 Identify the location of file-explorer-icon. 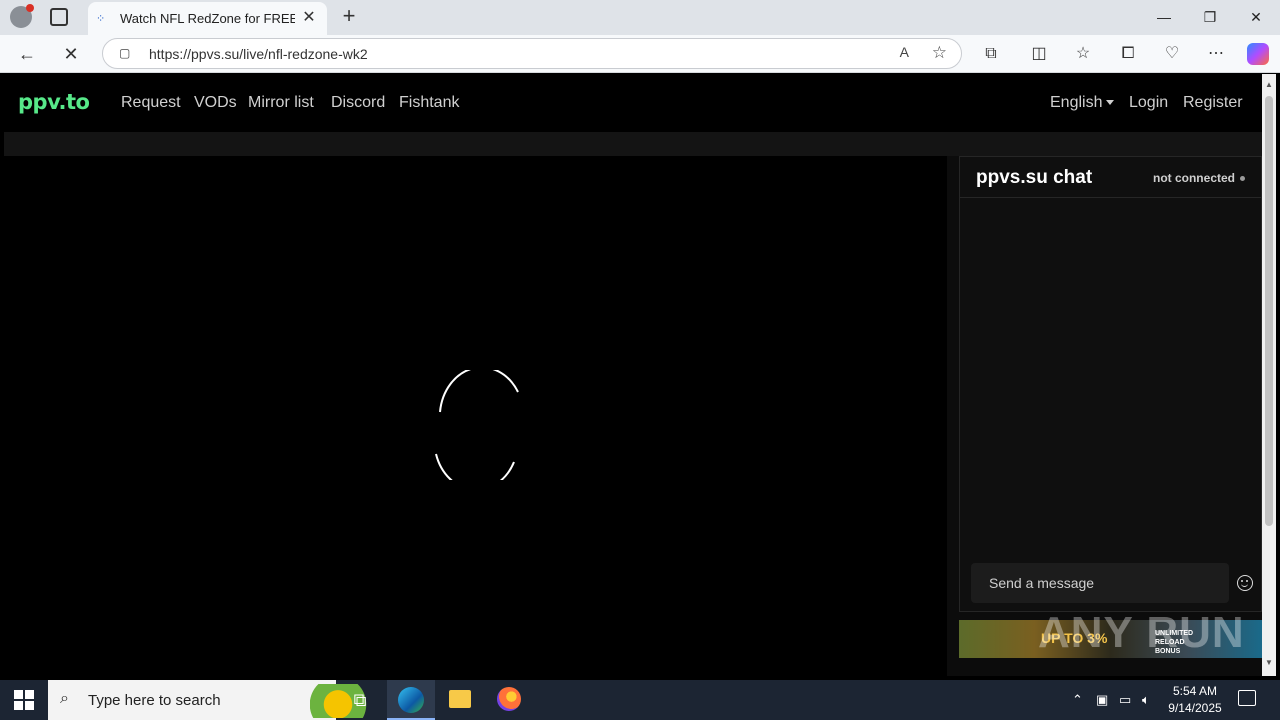
(460, 699).